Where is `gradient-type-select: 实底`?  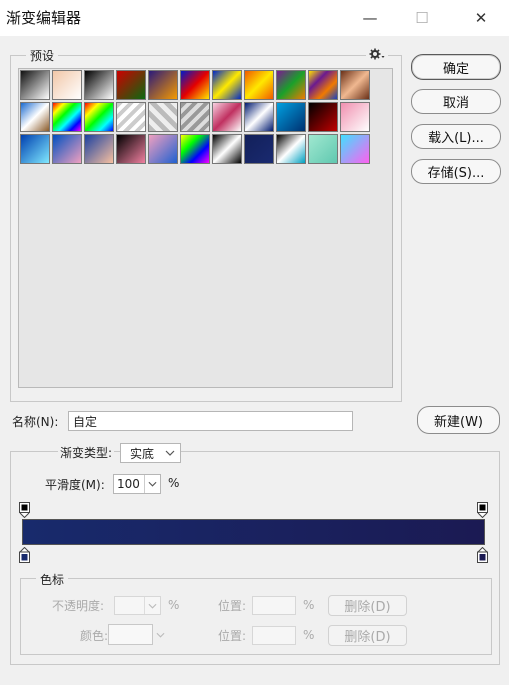 gradient-type-select: 实底 is located at coordinates (150, 453).